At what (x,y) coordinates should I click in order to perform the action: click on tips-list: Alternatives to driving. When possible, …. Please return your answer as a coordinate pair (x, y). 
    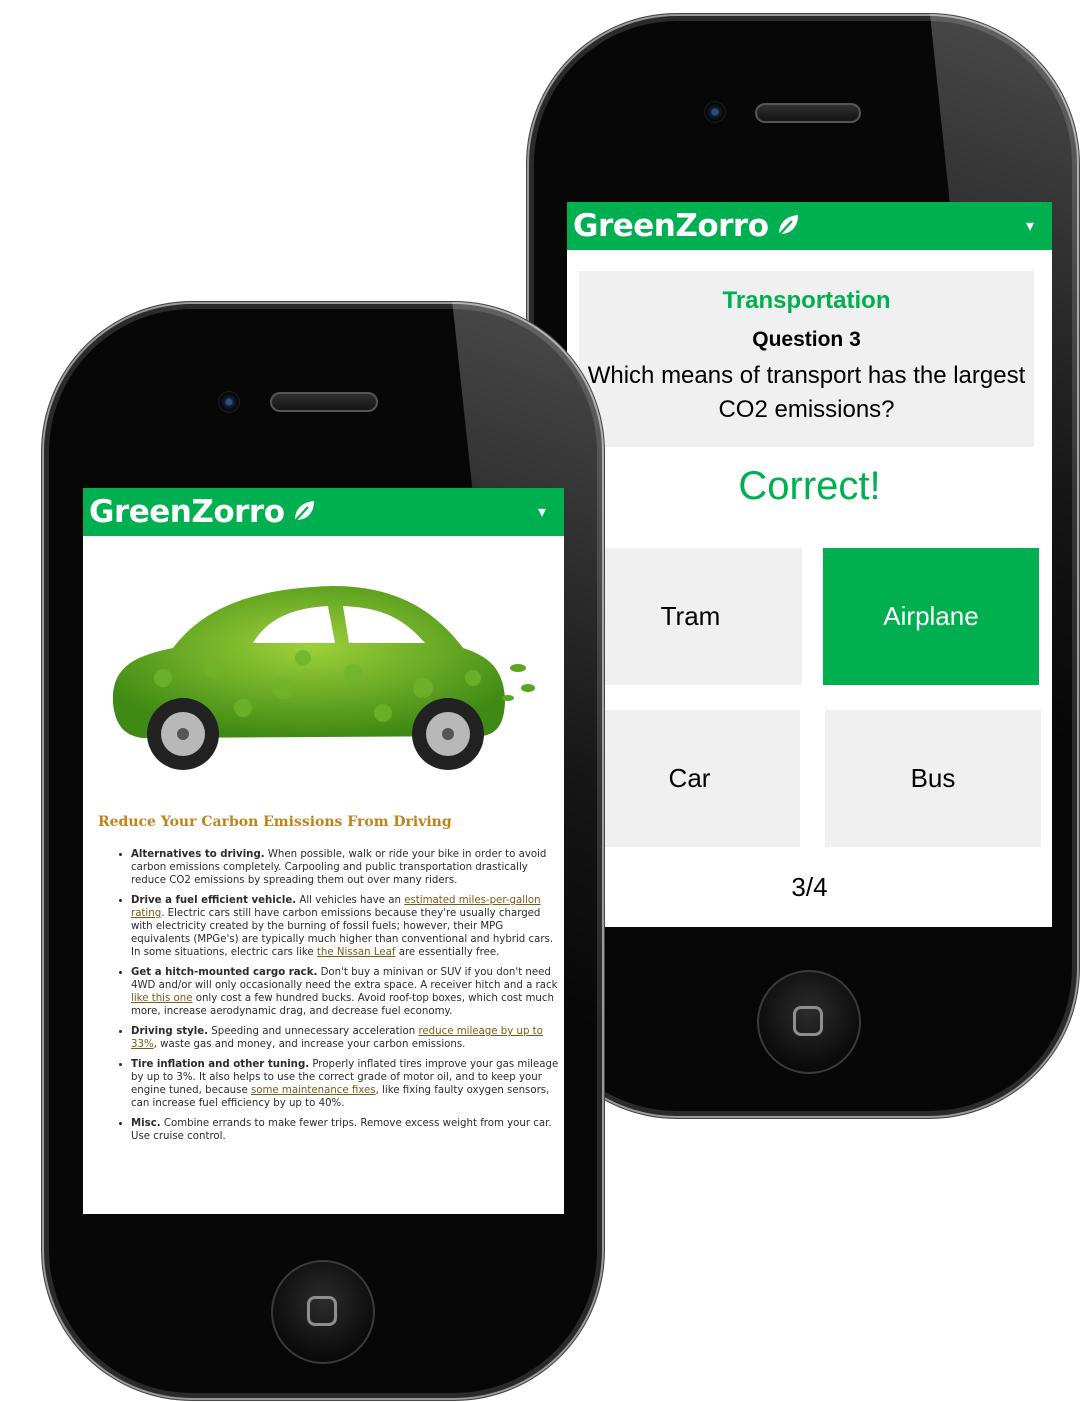
    Looking at the image, I should click on (340, 999).